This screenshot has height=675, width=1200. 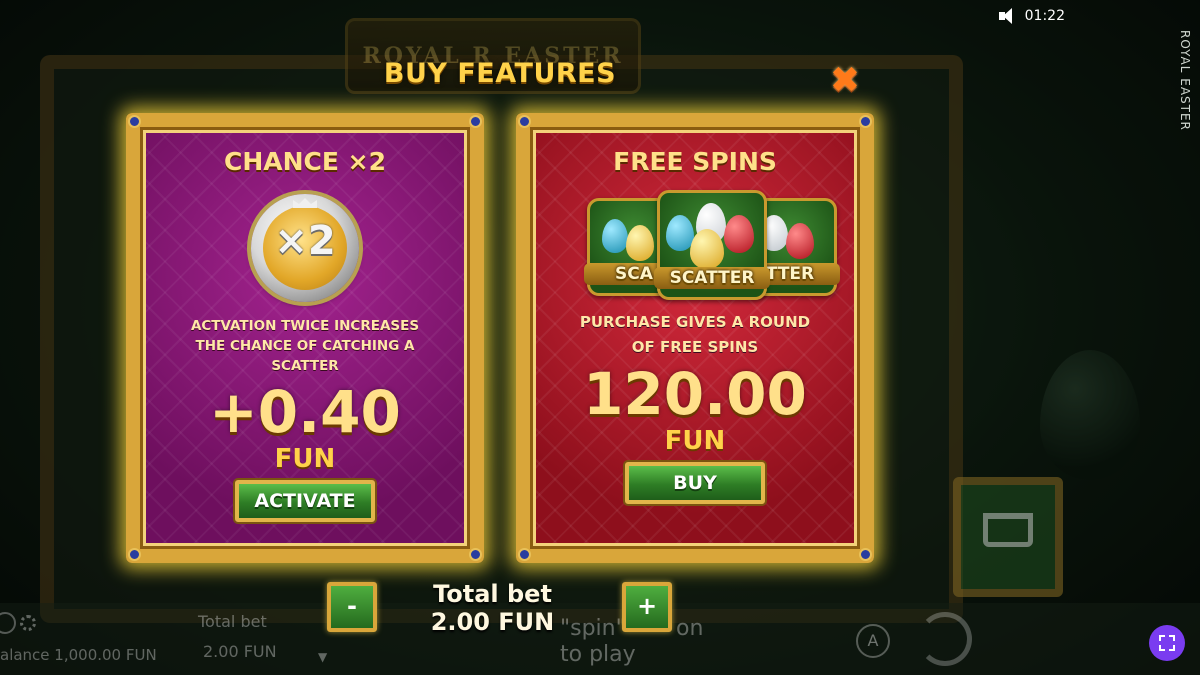 I want to click on spin-button, so click(x=945, y=639).